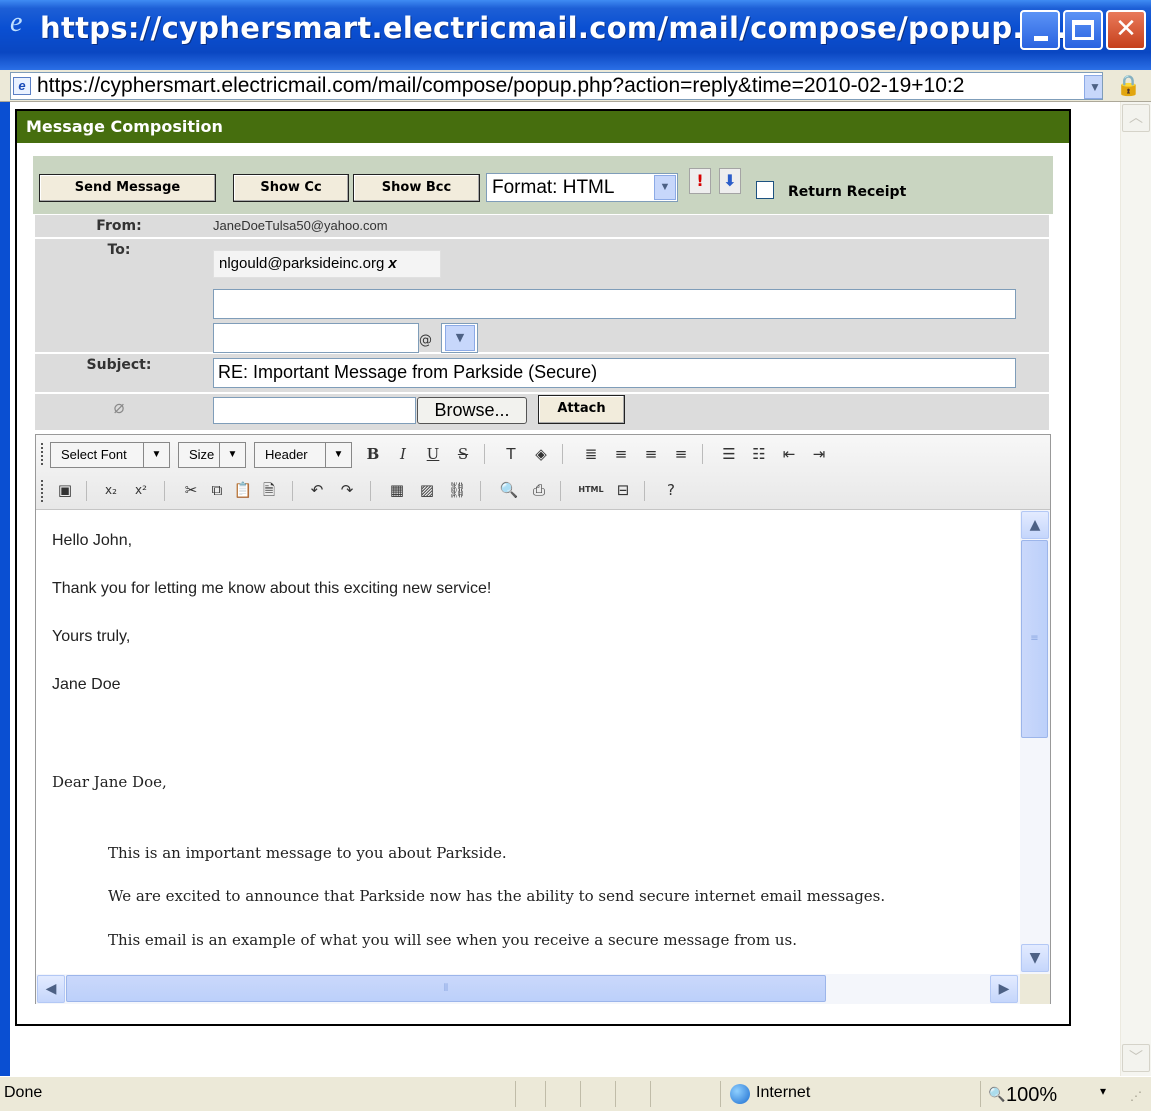 The height and width of the screenshot is (1111, 1151). Describe the element at coordinates (141, 490) in the screenshot. I see `superscript-icon: x²` at that location.